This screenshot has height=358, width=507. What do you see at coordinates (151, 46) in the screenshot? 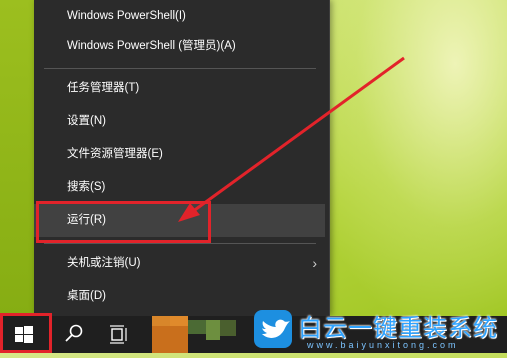
I see `menu-item-label: Windows PowerShell (管理员)(A)` at bounding box center [151, 46].